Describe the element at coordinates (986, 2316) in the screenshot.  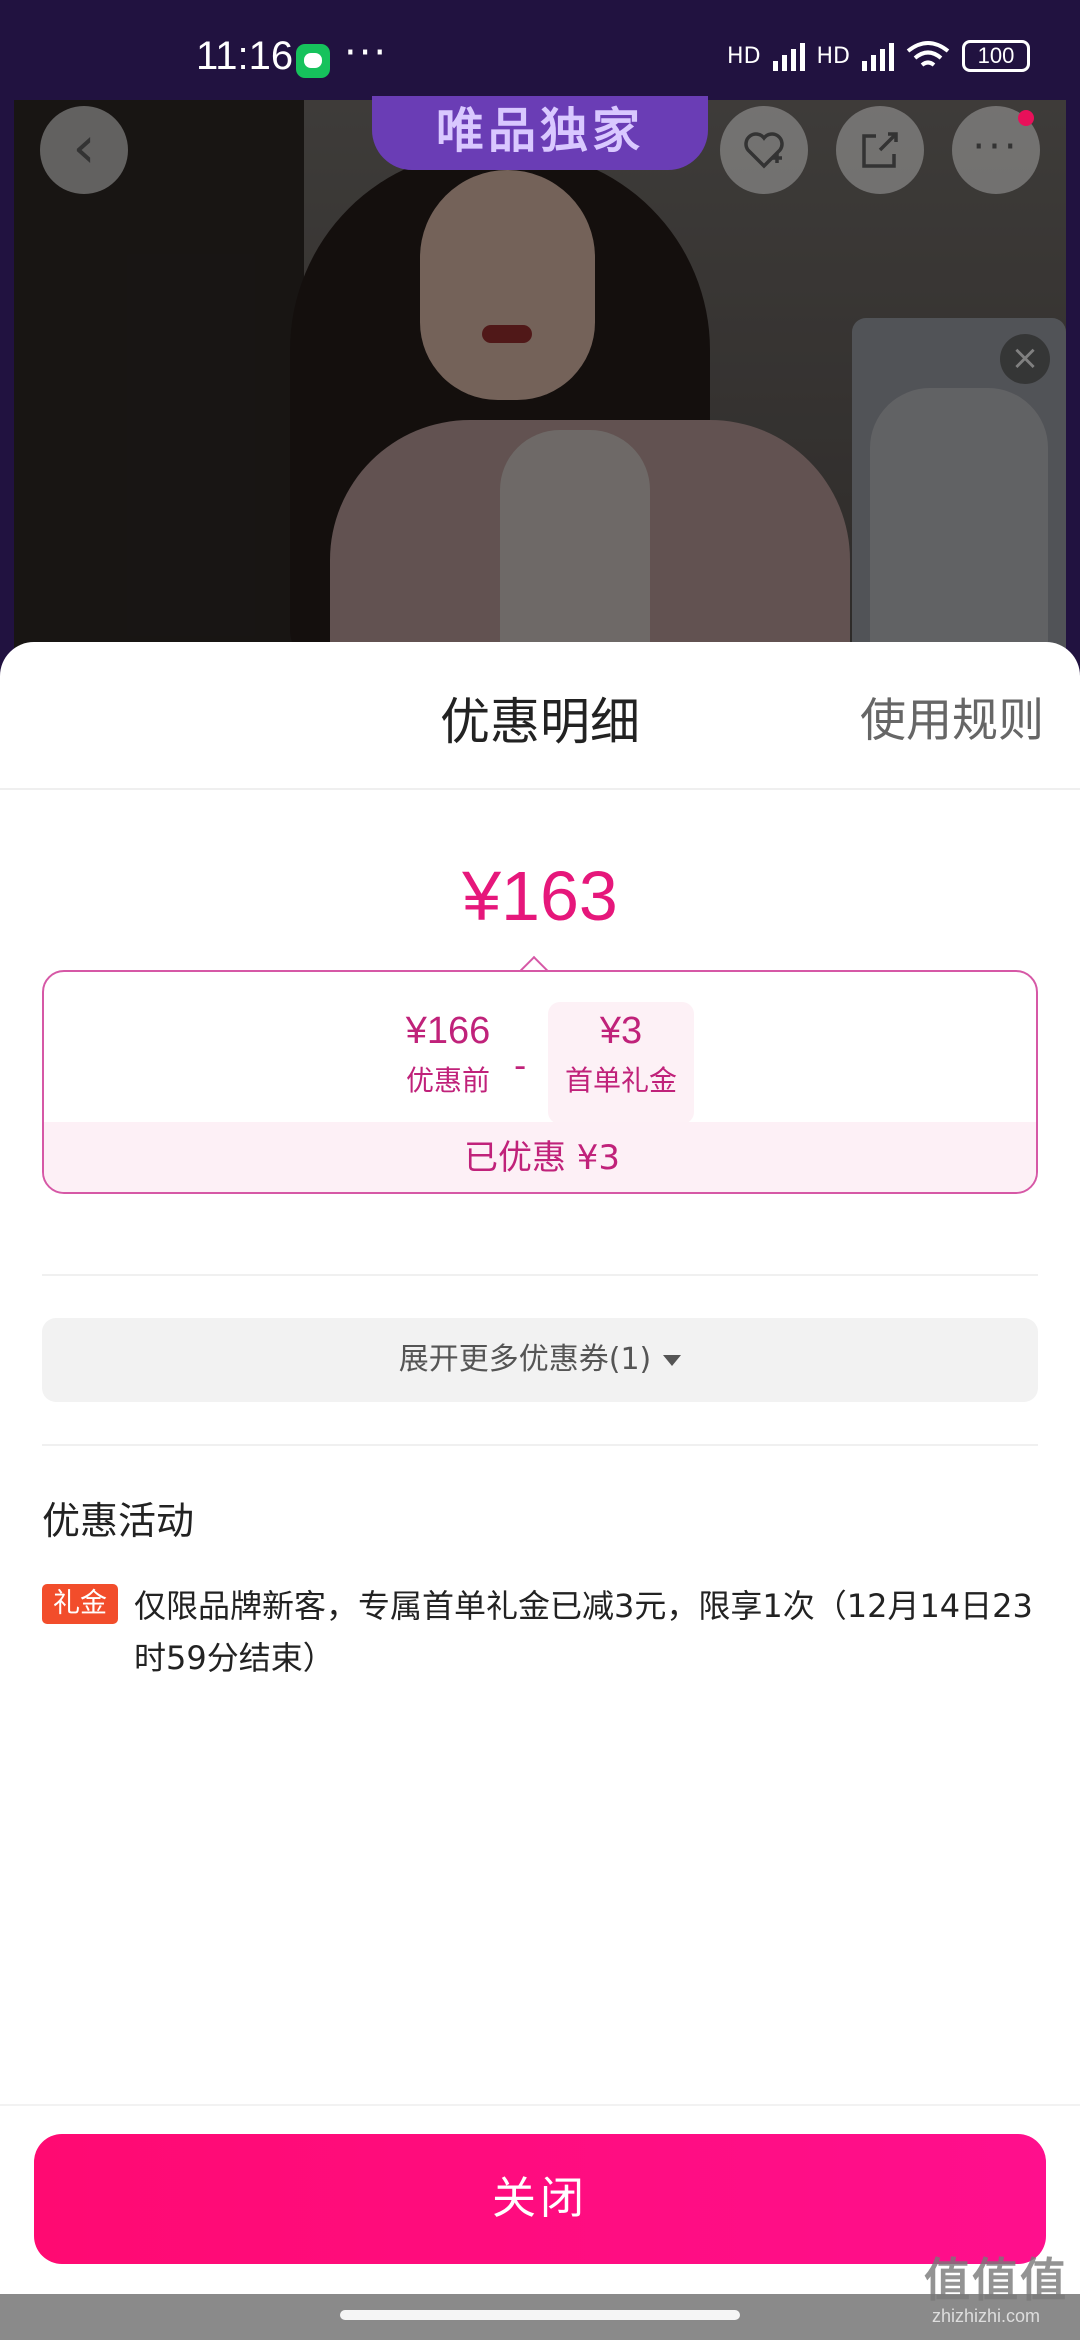
I see `watermark-url: zhizhizhi.com` at that location.